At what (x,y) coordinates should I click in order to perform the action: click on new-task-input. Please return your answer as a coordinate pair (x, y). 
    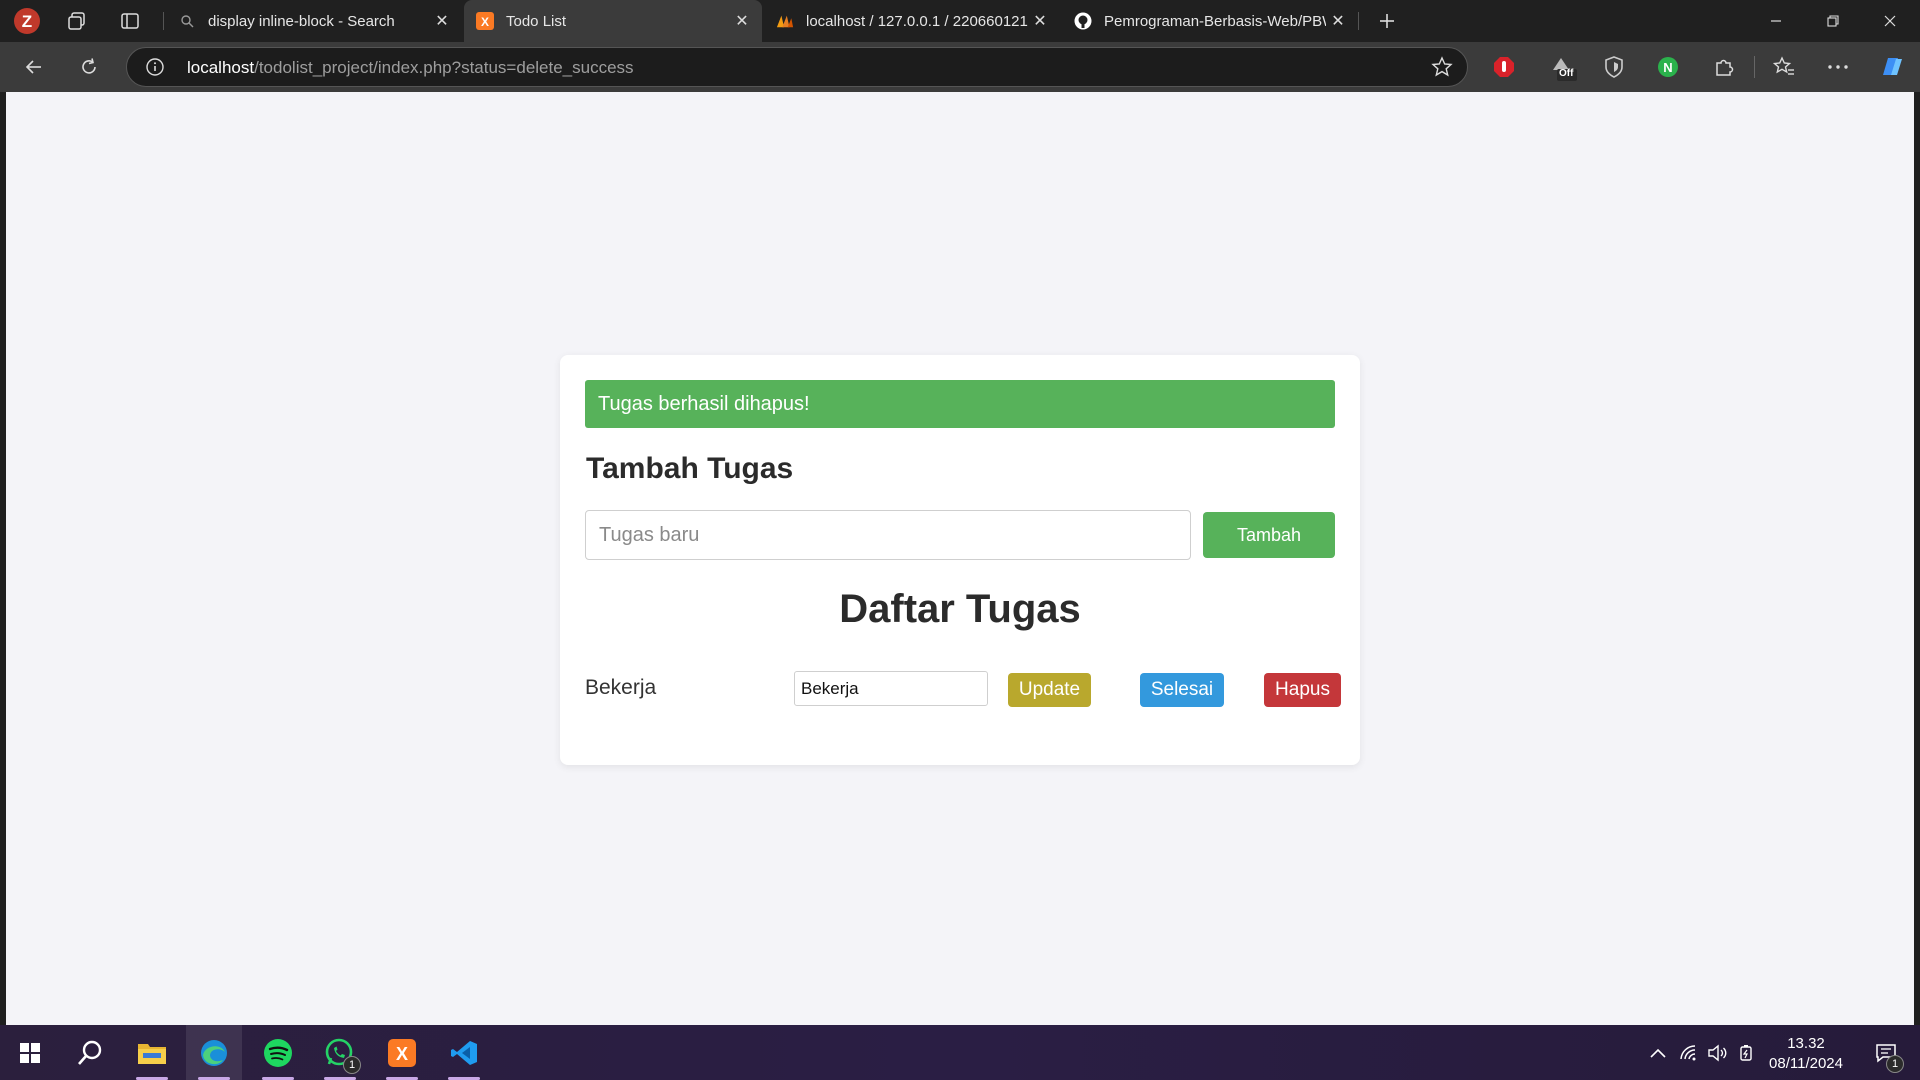
    Looking at the image, I should click on (888, 535).